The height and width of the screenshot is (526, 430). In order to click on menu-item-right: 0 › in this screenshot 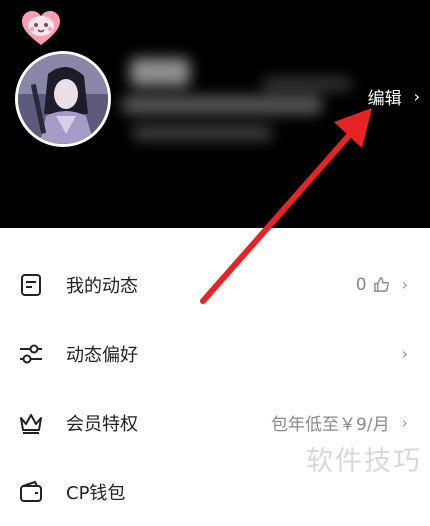, I will do `click(382, 285)`.